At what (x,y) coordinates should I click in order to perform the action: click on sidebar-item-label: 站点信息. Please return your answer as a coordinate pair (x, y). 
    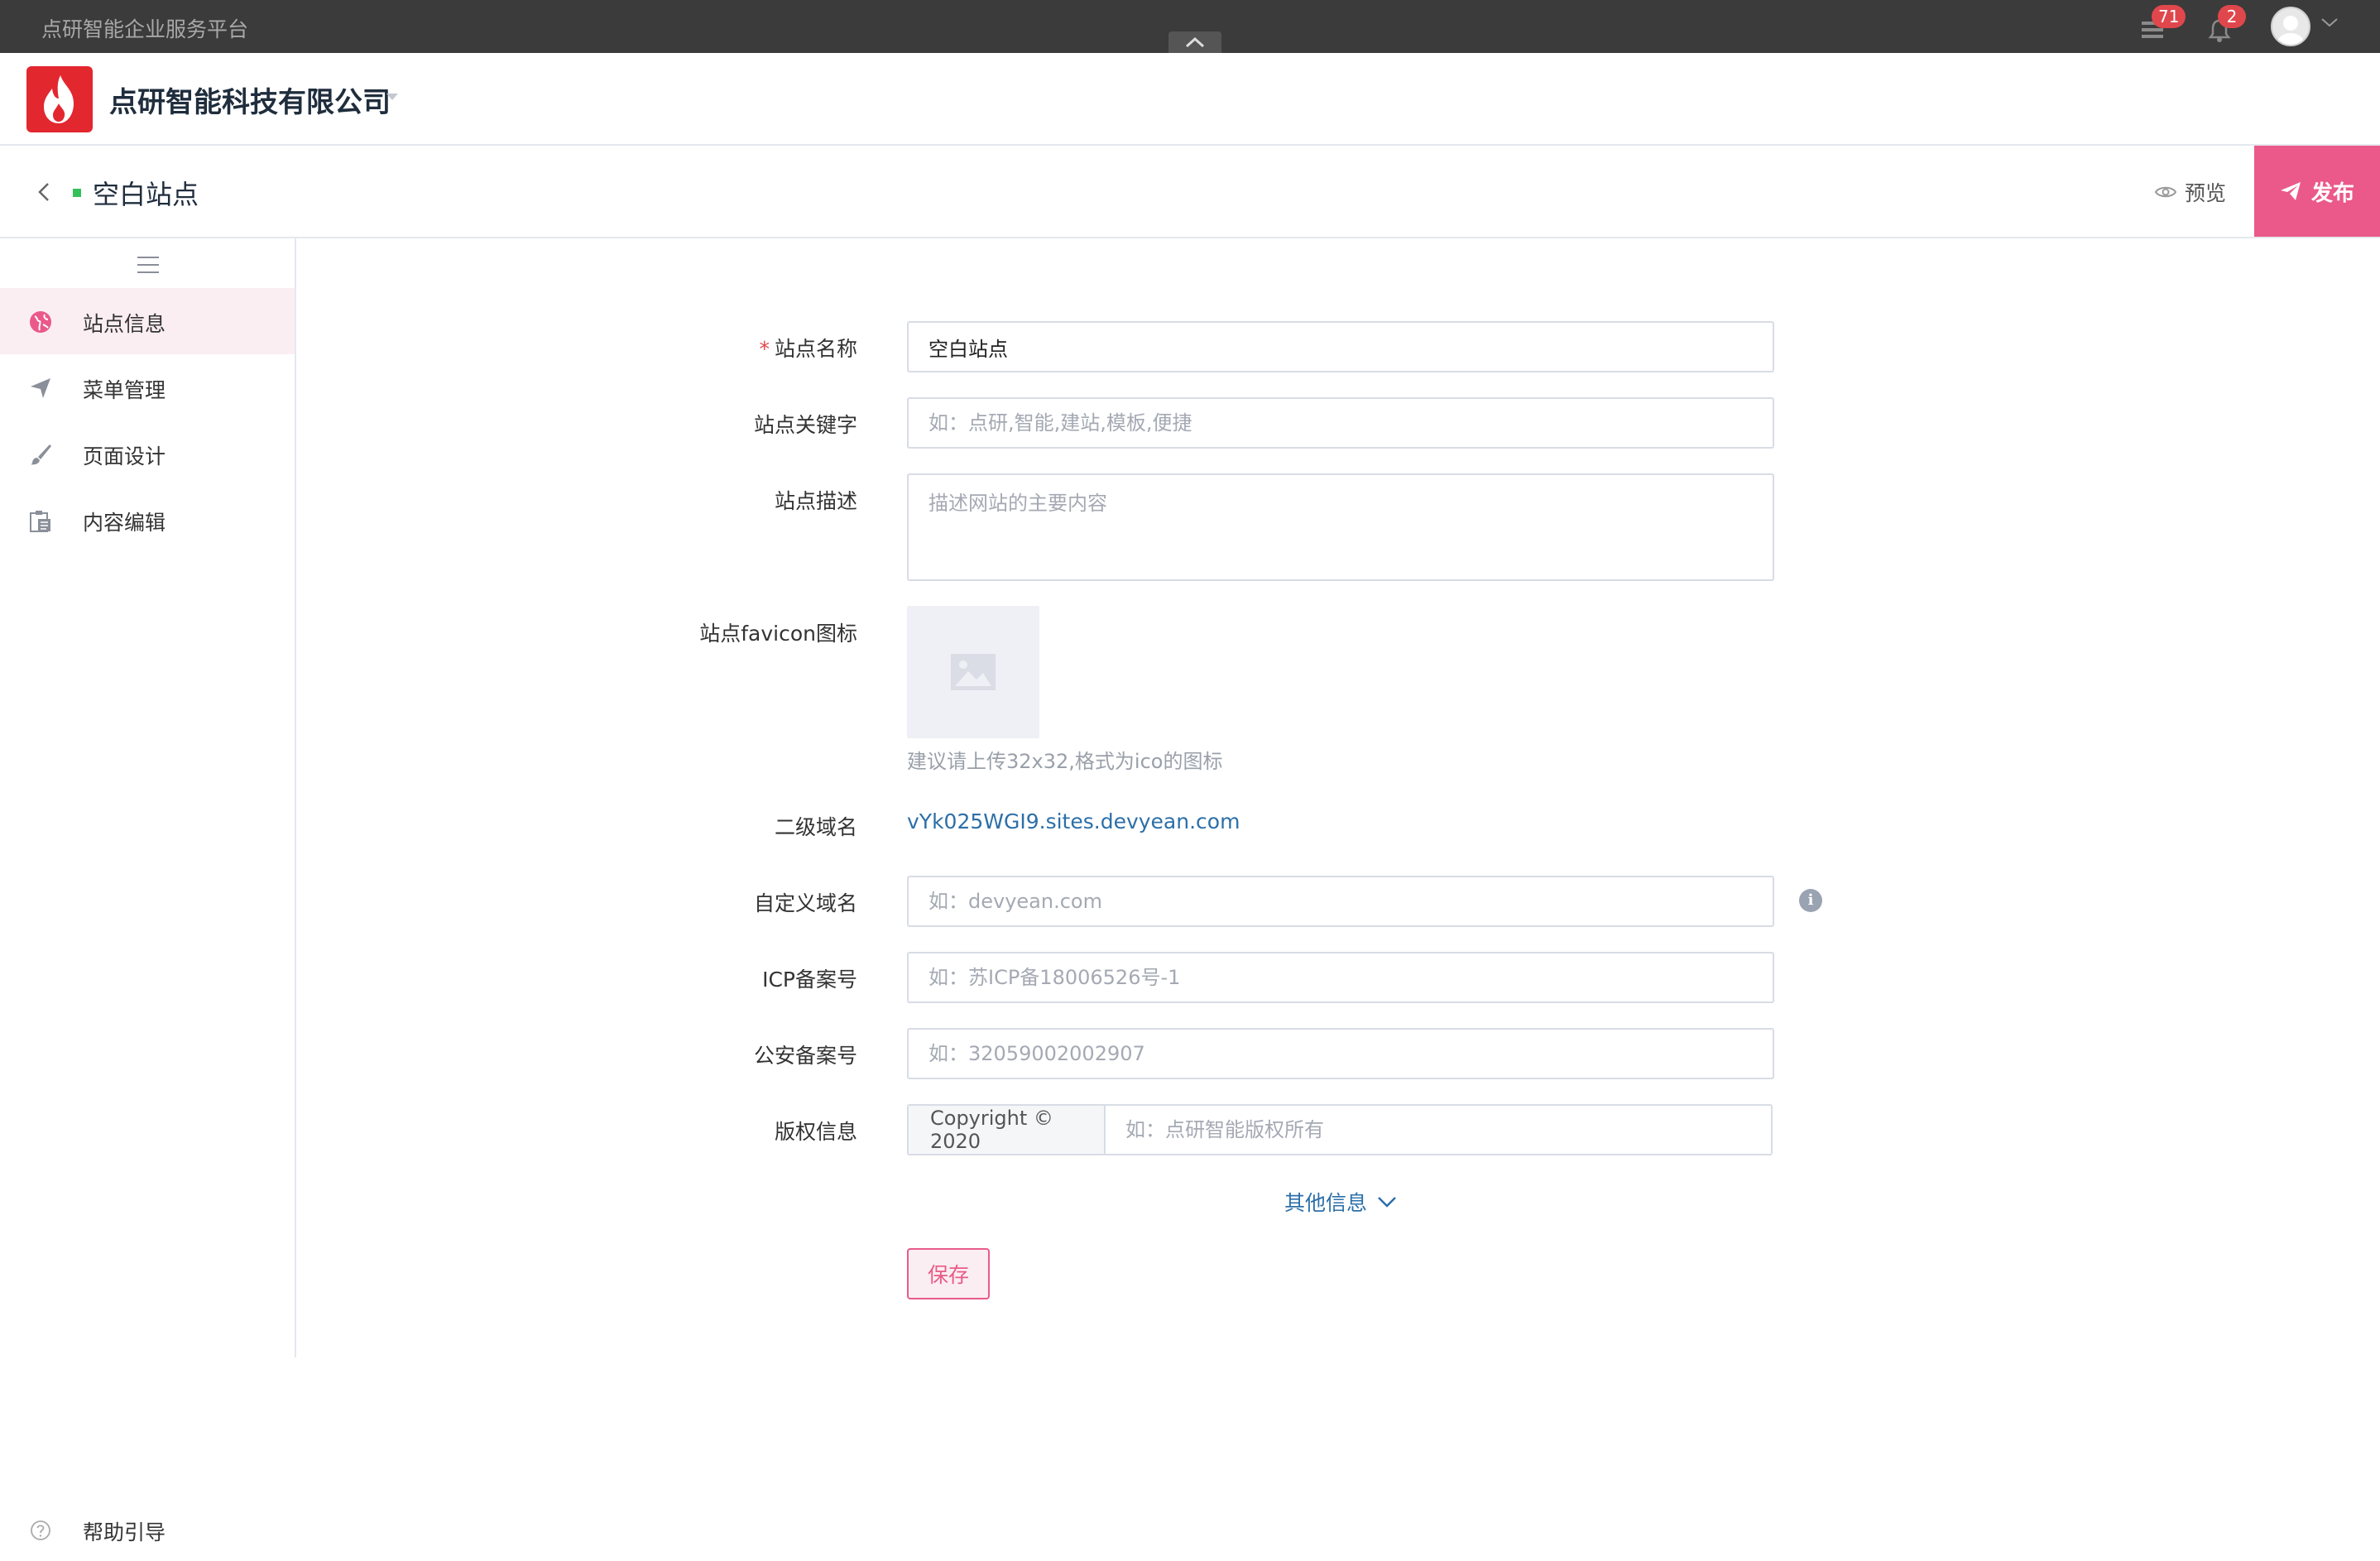
    Looking at the image, I should click on (124, 324).